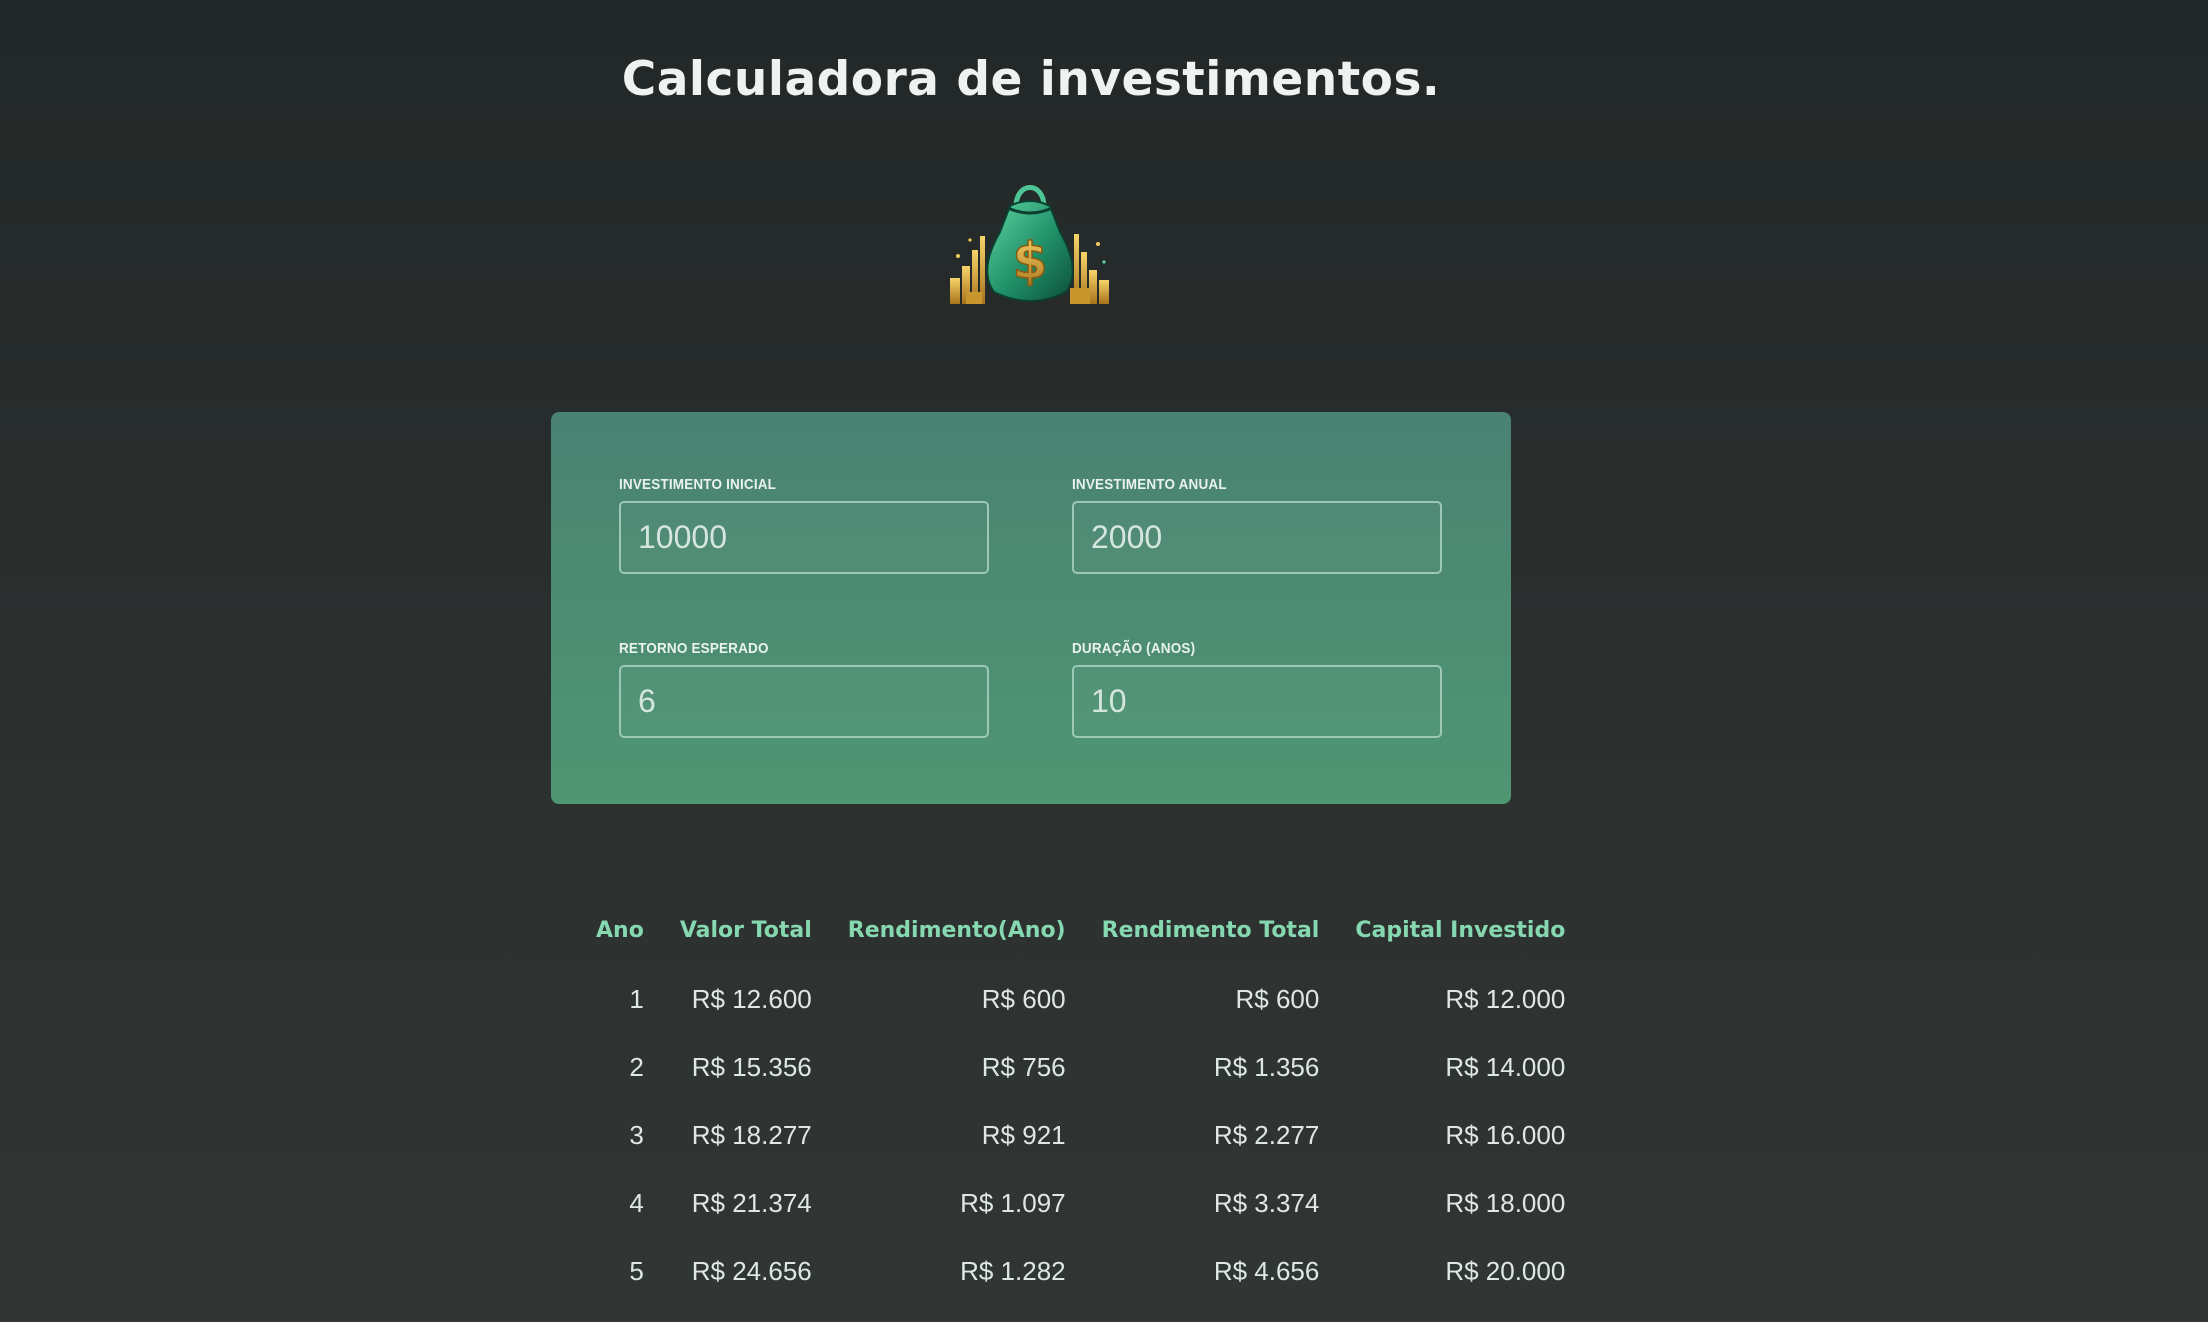  I want to click on cell-total-return: R$ 3.374, so click(1266, 1202).